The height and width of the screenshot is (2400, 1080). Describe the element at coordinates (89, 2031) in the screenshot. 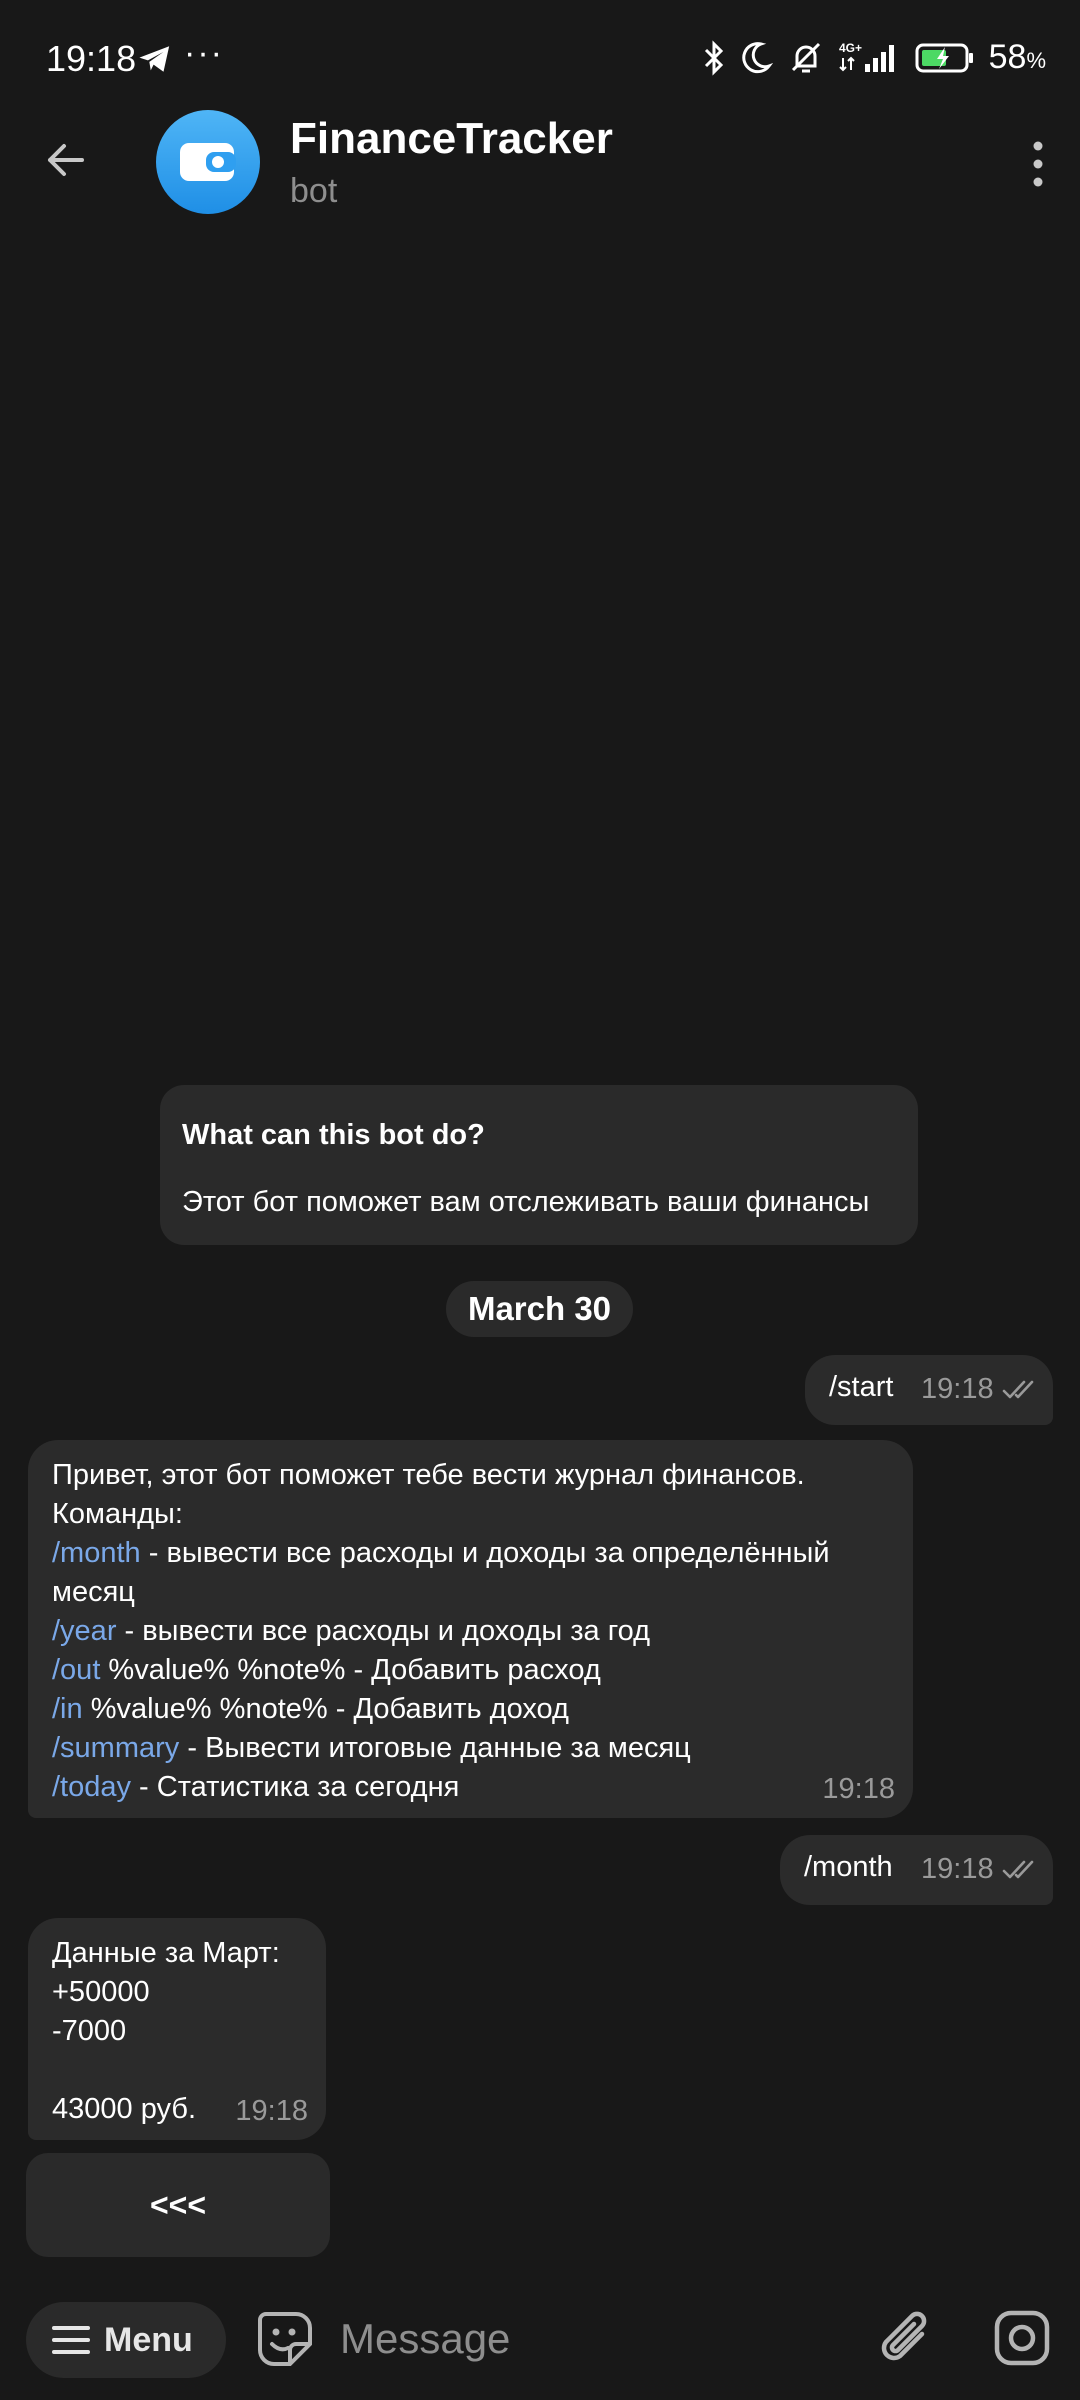

I see `data-expense: -7000` at that location.